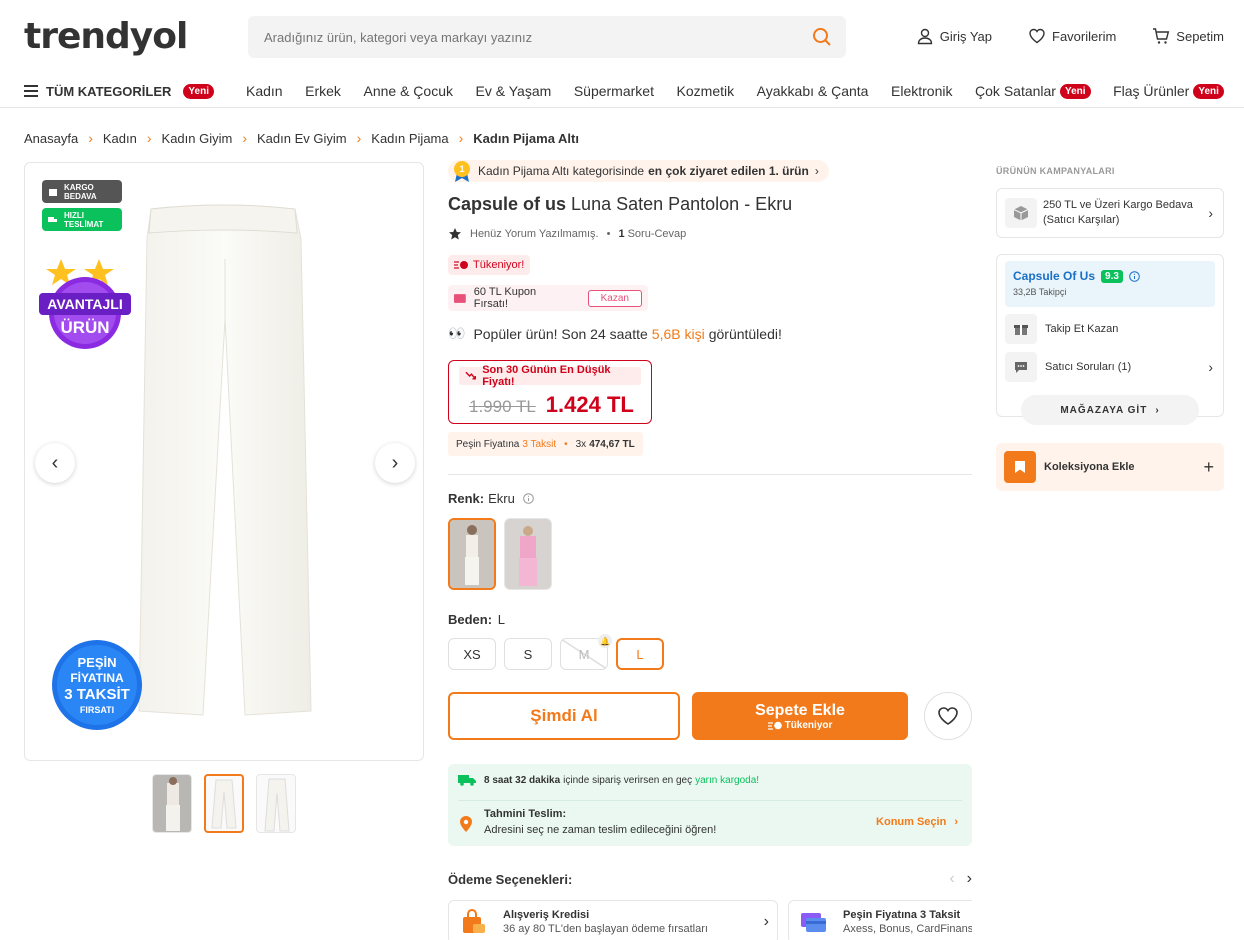 The height and width of the screenshot is (940, 1244). What do you see at coordinates (1088, 367) in the screenshot?
I see `seller-questions-label: Satıcı Soruları (1)` at bounding box center [1088, 367].